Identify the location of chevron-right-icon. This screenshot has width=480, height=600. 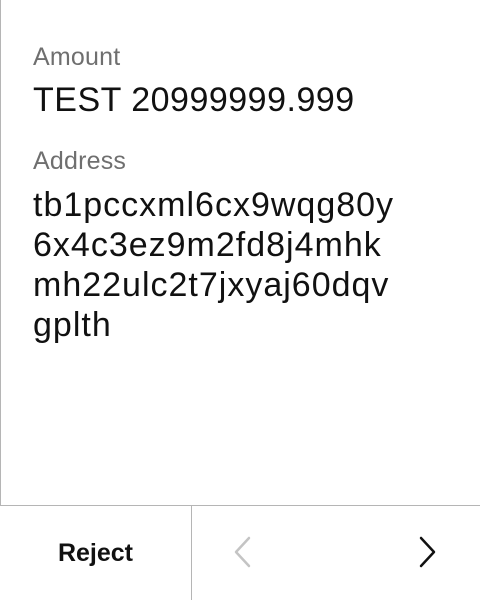
(427, 552).